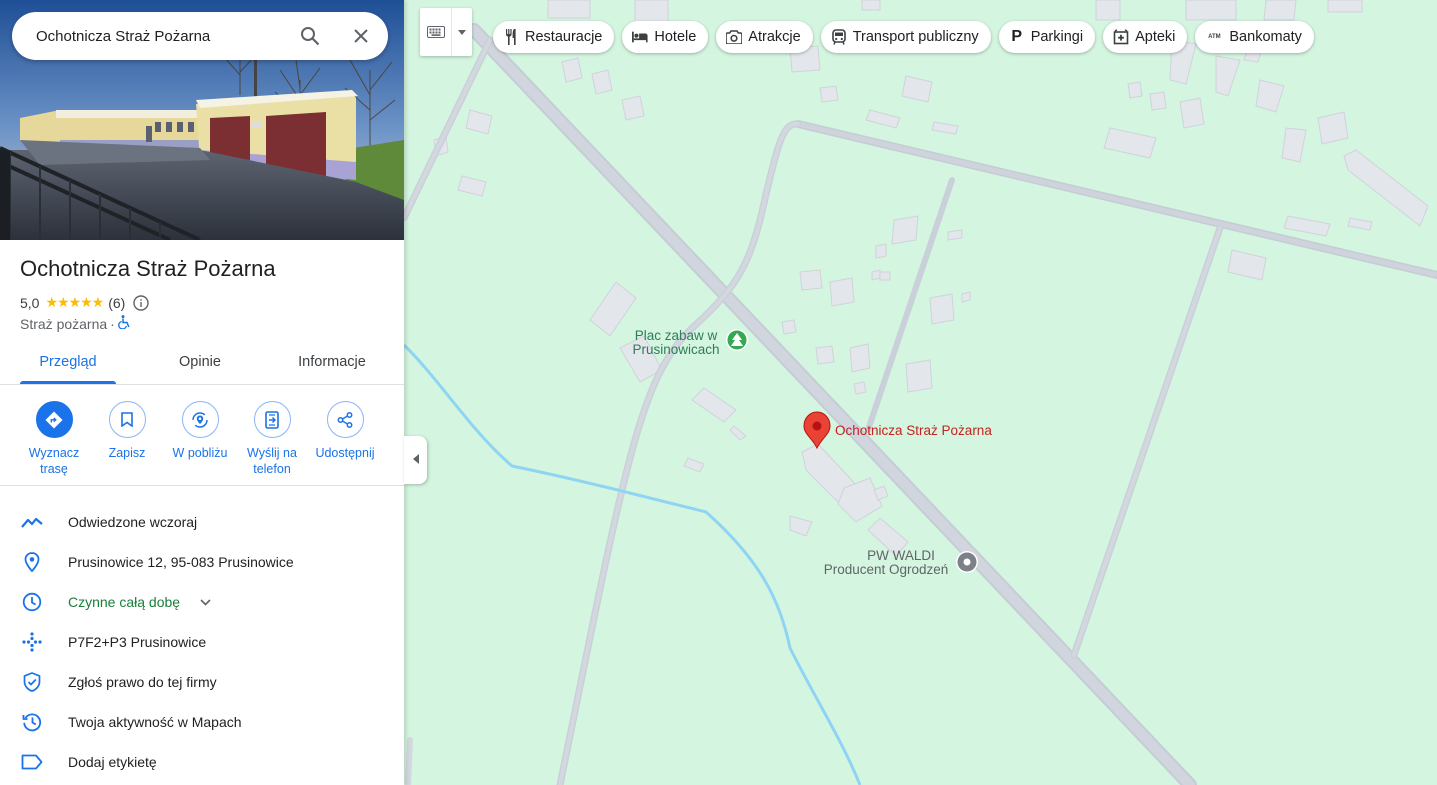  What do you see at coordinates (148, 268) in the screenshot?
I see `place-title: Ochotnicza Straż Pożarna` at bounding box center [148, 268].